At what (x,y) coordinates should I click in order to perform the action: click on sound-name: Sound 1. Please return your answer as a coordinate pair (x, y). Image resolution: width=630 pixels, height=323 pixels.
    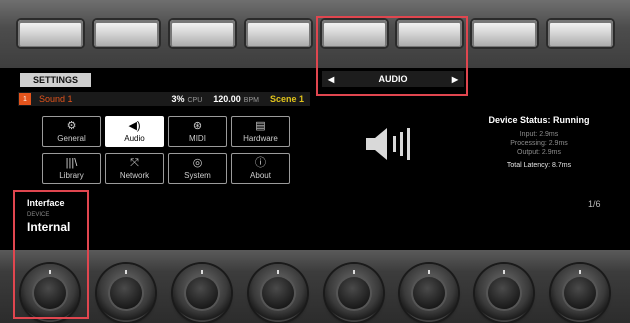
    Looking at the image, I should click on (56, 99).